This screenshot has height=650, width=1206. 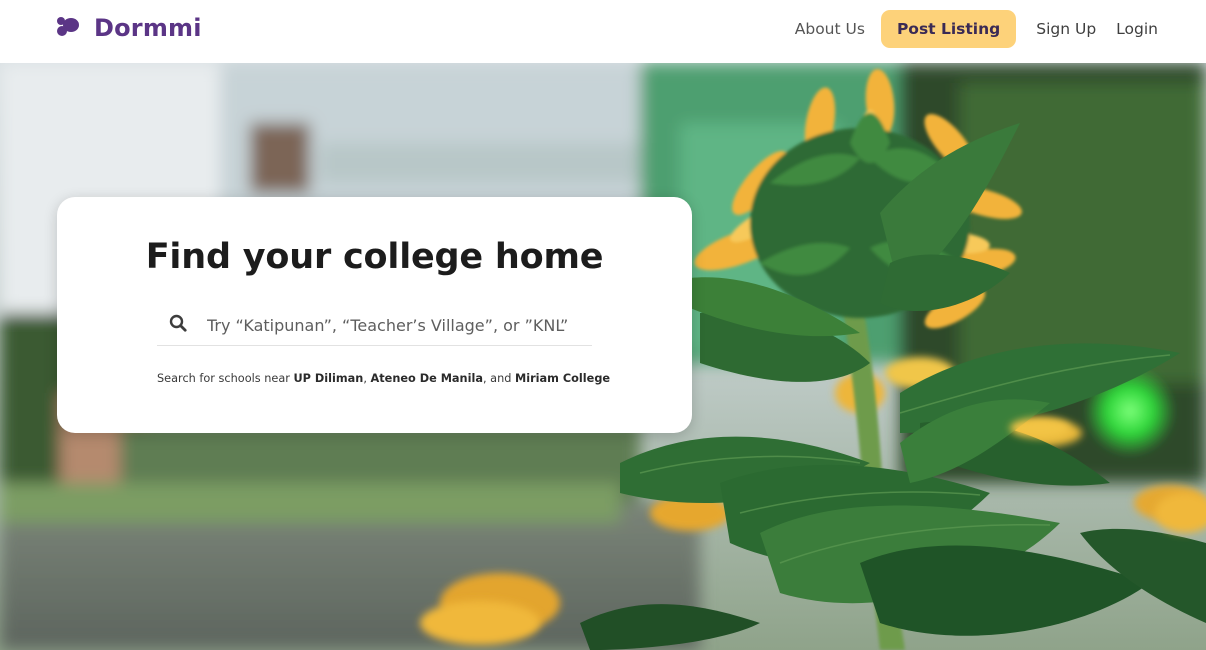 What do you see at coordinates (225, 378) in the screenshot?
I see `hint-prefix: Search for schools near` at bounding box center [225, 378].